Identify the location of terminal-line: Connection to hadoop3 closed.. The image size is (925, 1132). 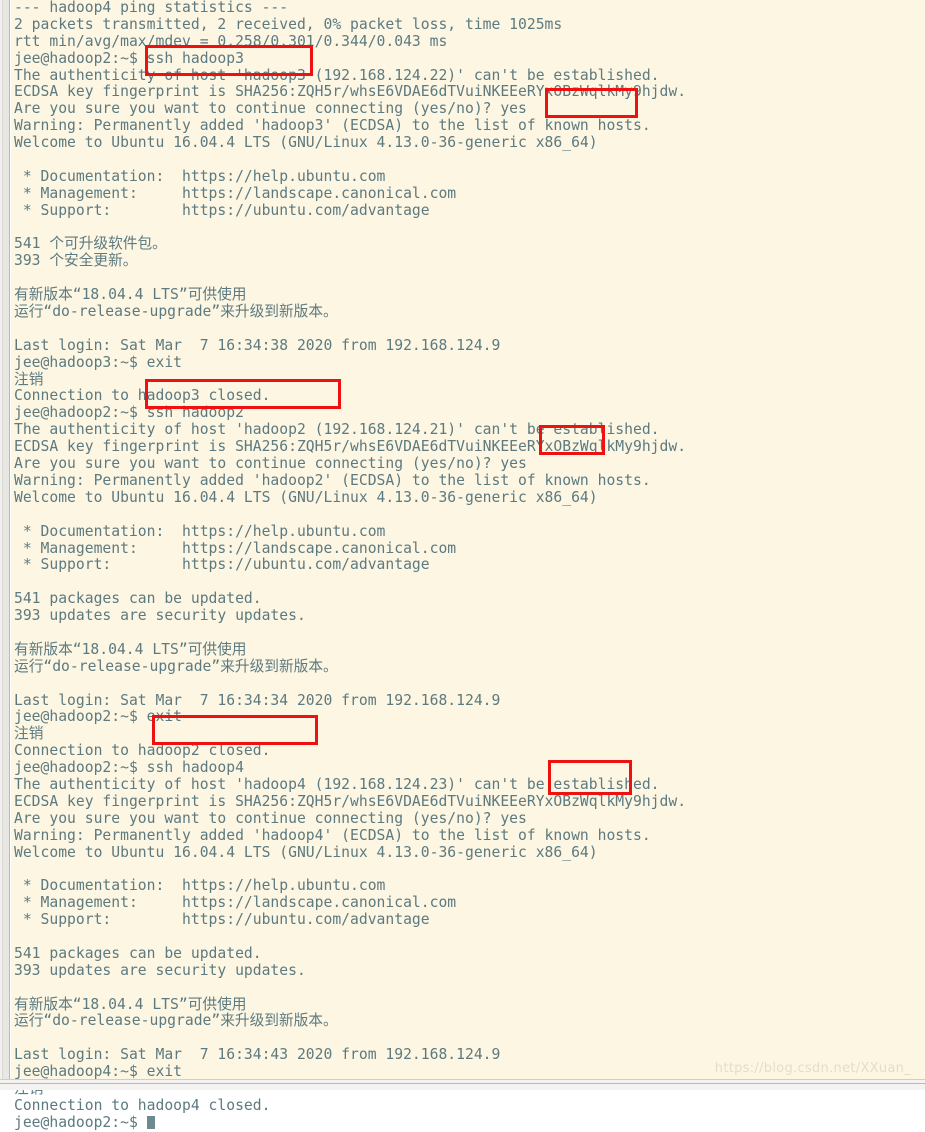
(142, 396).